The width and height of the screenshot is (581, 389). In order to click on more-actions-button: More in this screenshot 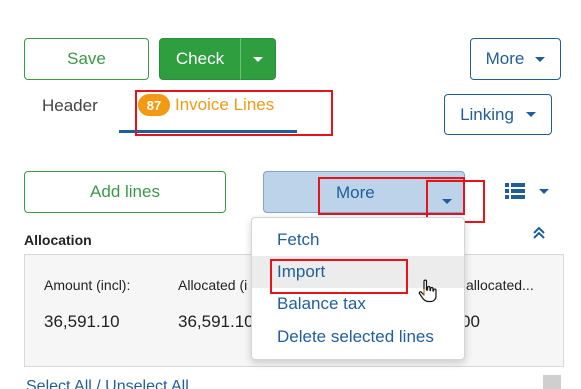, I will do `click(515, 59)`.